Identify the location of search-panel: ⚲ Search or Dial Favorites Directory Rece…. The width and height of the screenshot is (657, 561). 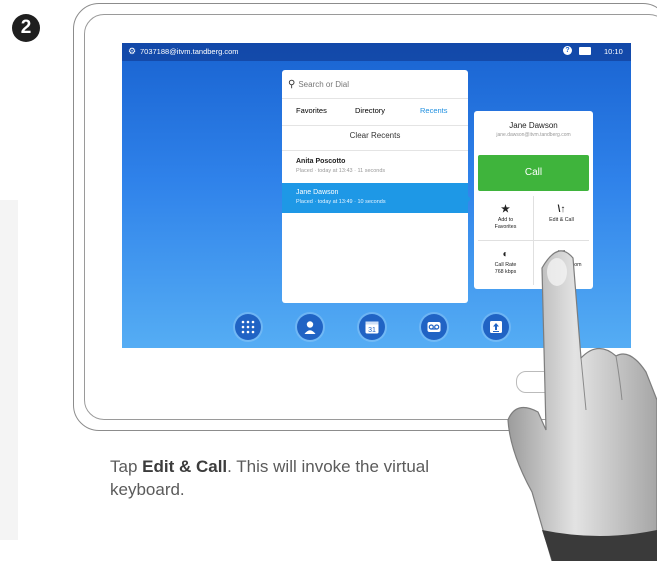
(375, 186).